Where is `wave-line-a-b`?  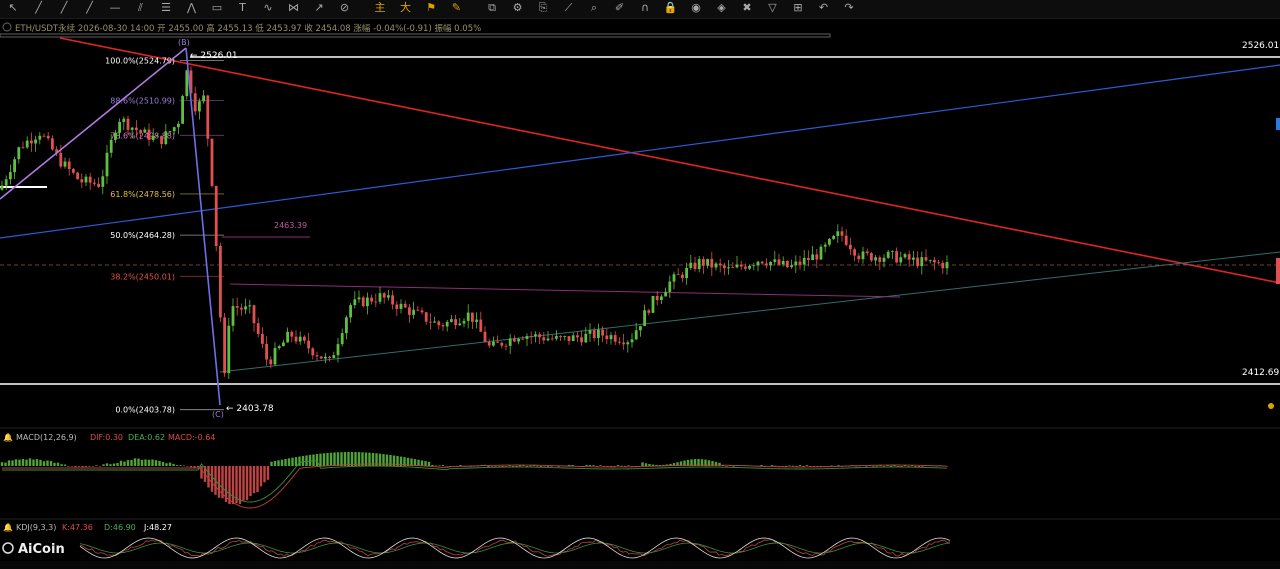
wave-line-a-b is located at coordinates (93, 123).